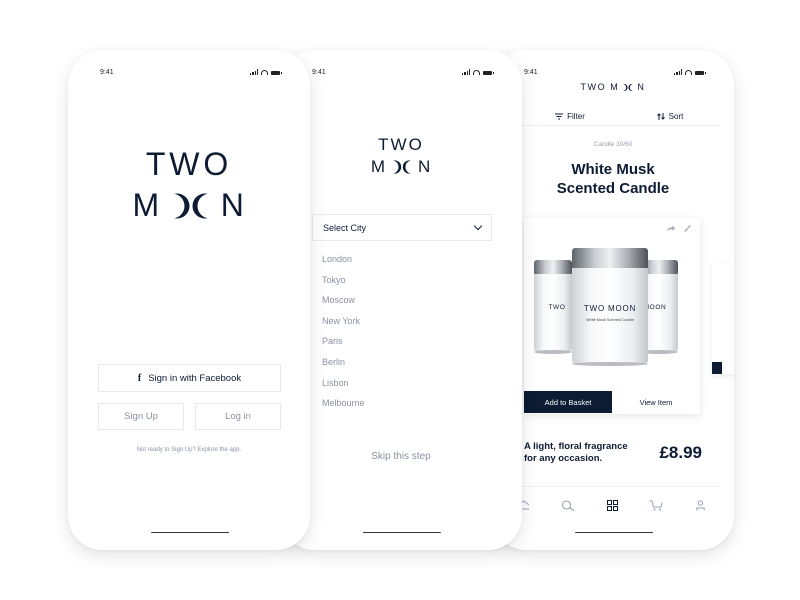 This screenshot has width=800, height=600. I want to click on city-option: Melbourne, so click(343, 408).